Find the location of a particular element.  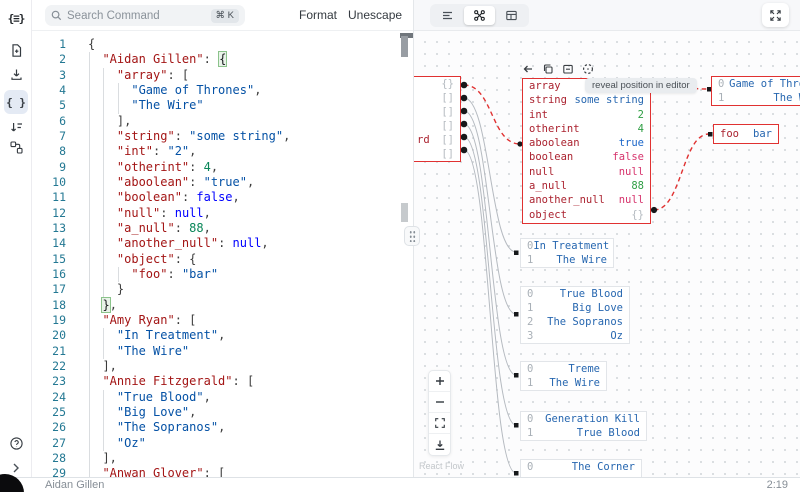

node-row: {} is located at coordinates (437, 84).